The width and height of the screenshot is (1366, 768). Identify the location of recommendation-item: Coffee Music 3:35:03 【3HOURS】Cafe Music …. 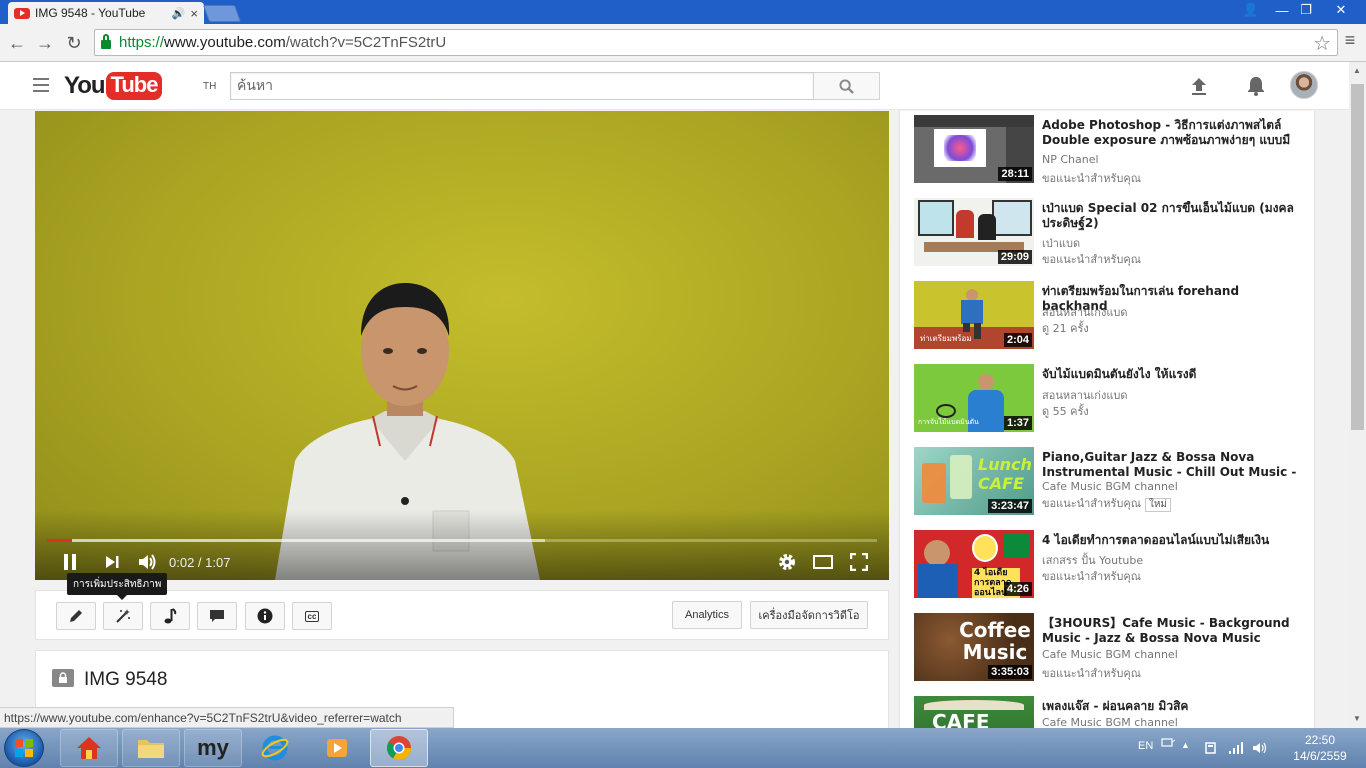
(1111, 649).